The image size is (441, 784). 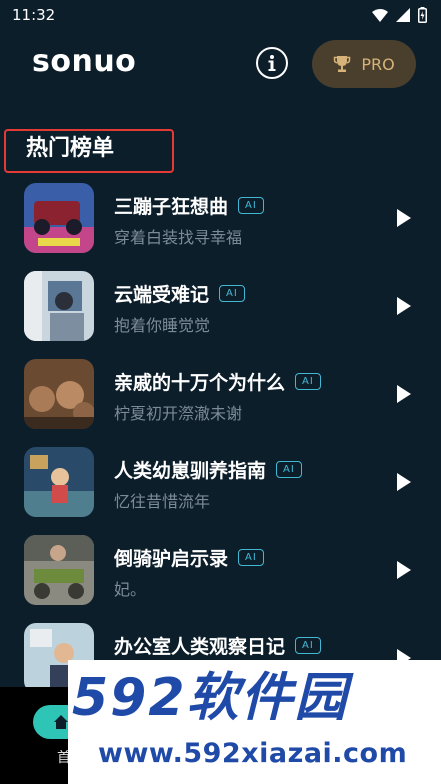 What do you see at coordinates (171, 207) in the screenshot?
I see `song-title: 三蹦子狂想曲` at bounding box center [171, 207].